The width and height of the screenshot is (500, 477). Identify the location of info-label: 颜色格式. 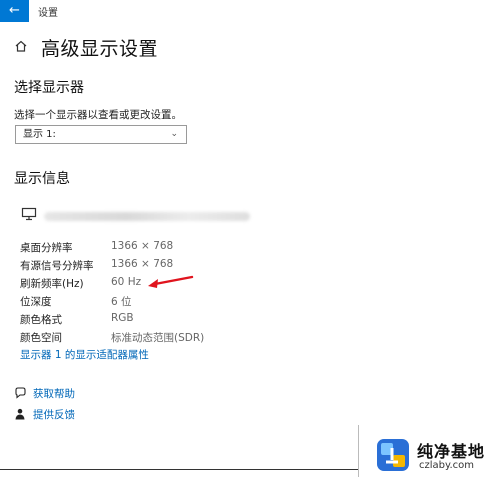
(41, 320).